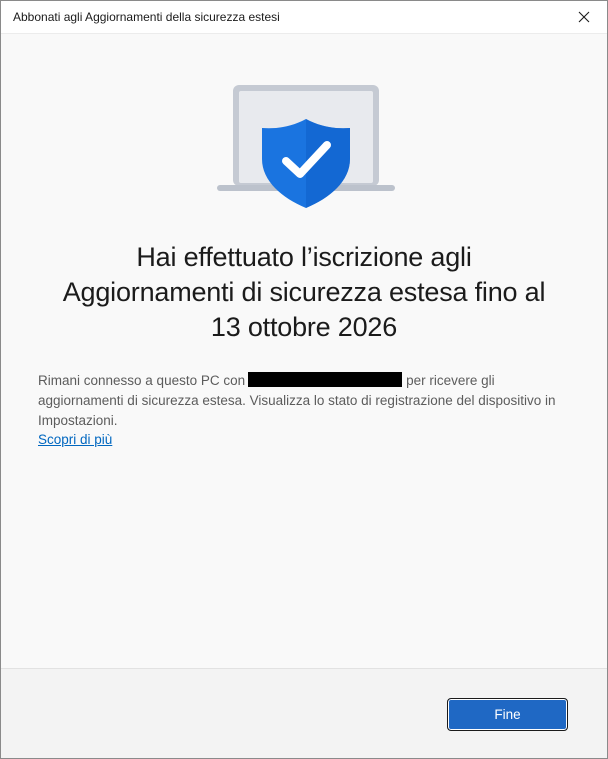  I want to click on close-icon, so click(584, 17).